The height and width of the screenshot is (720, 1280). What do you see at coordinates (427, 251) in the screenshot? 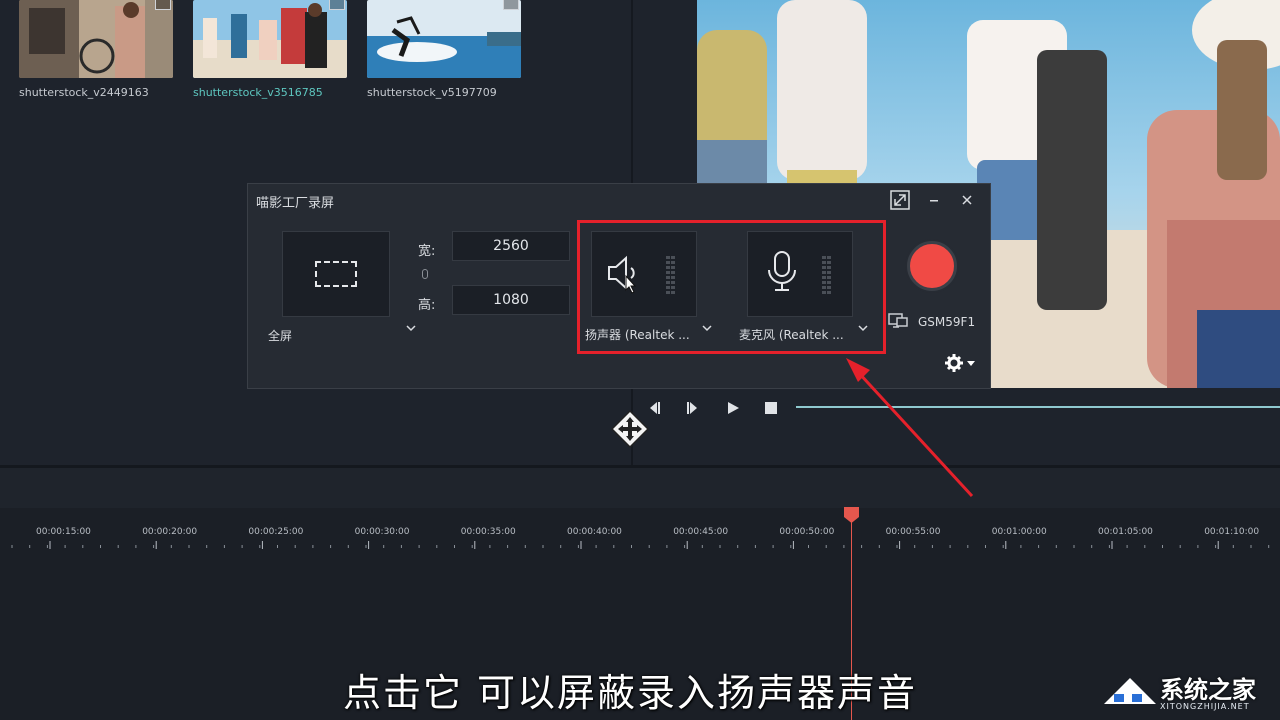
I see `width-label: 宽:` at bounding box center [427, 251].